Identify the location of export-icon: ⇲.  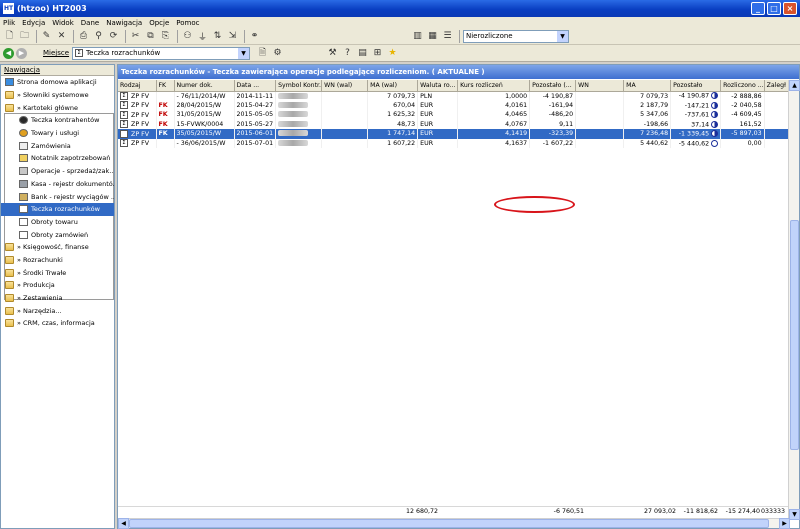
(232, 36).